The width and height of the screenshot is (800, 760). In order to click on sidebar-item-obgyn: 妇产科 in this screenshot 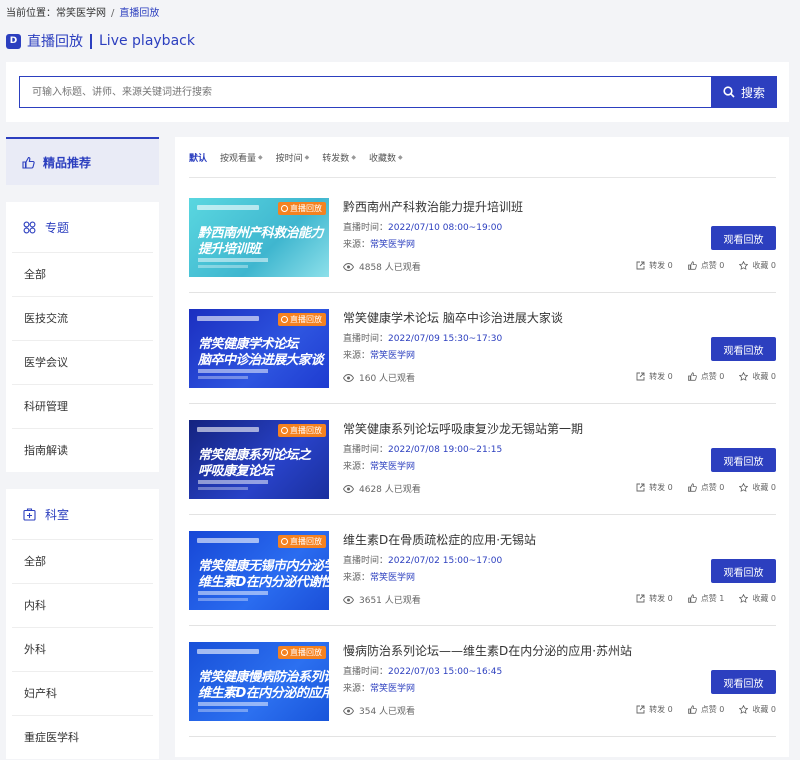, I will do `click(82, 693)`.